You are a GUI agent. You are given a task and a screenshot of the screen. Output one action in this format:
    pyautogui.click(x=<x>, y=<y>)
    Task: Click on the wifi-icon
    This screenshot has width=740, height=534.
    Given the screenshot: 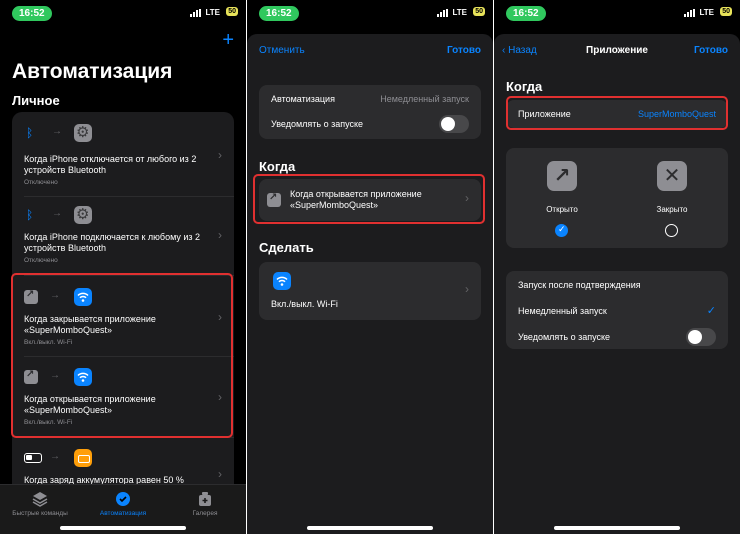 What is the action you would take?
    pyautogui.click(x=282, y=281)
    